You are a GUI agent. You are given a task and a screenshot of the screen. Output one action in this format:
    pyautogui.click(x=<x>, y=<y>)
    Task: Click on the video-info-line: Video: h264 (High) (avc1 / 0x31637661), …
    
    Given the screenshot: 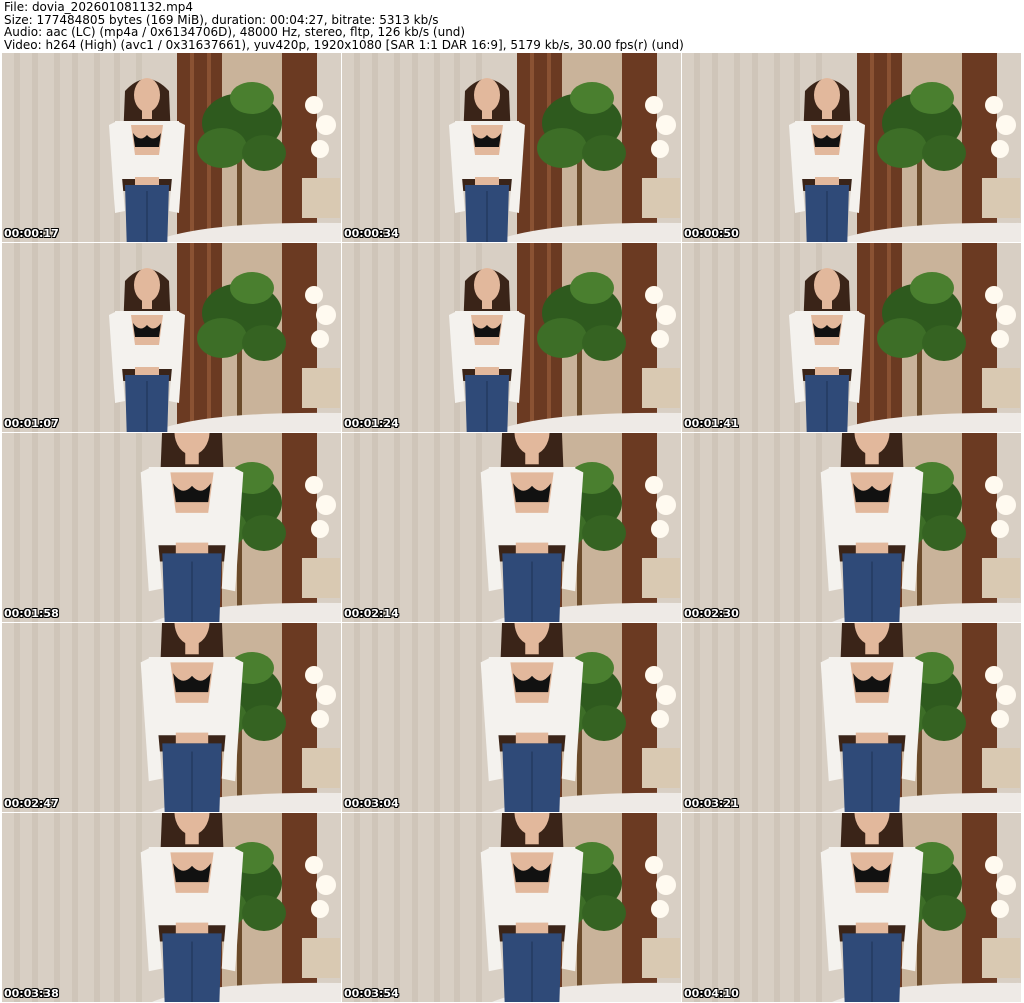 What is the action you would take?
    pyautogui.click(x=344, y=44)
    